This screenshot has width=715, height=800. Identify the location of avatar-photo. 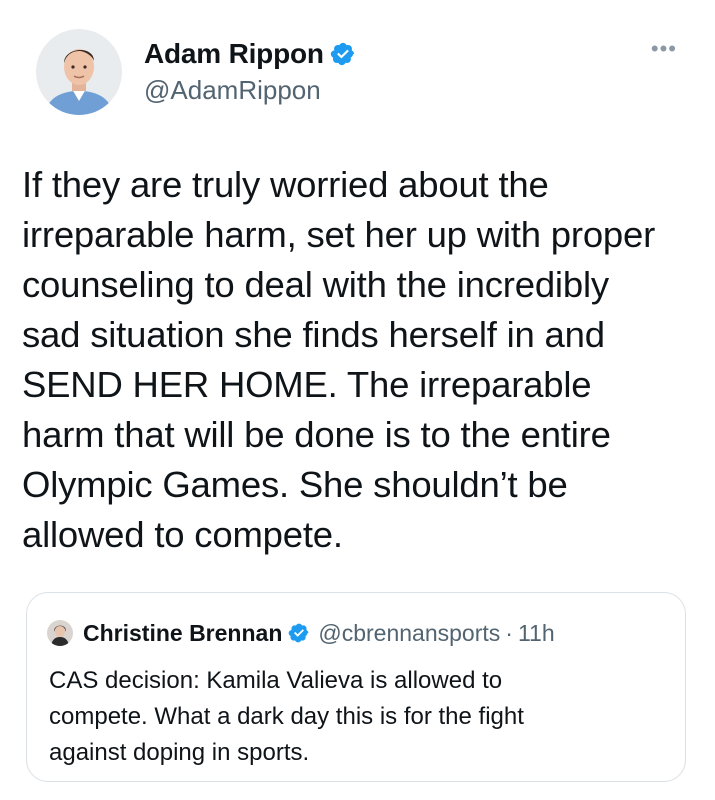
(79, 72).